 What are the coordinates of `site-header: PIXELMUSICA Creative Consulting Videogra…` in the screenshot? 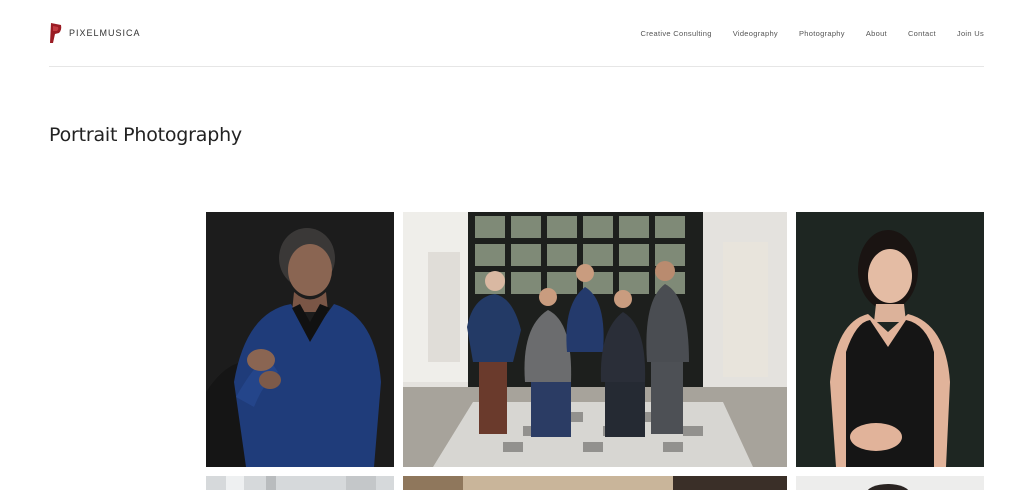 It's located at (516, 33).